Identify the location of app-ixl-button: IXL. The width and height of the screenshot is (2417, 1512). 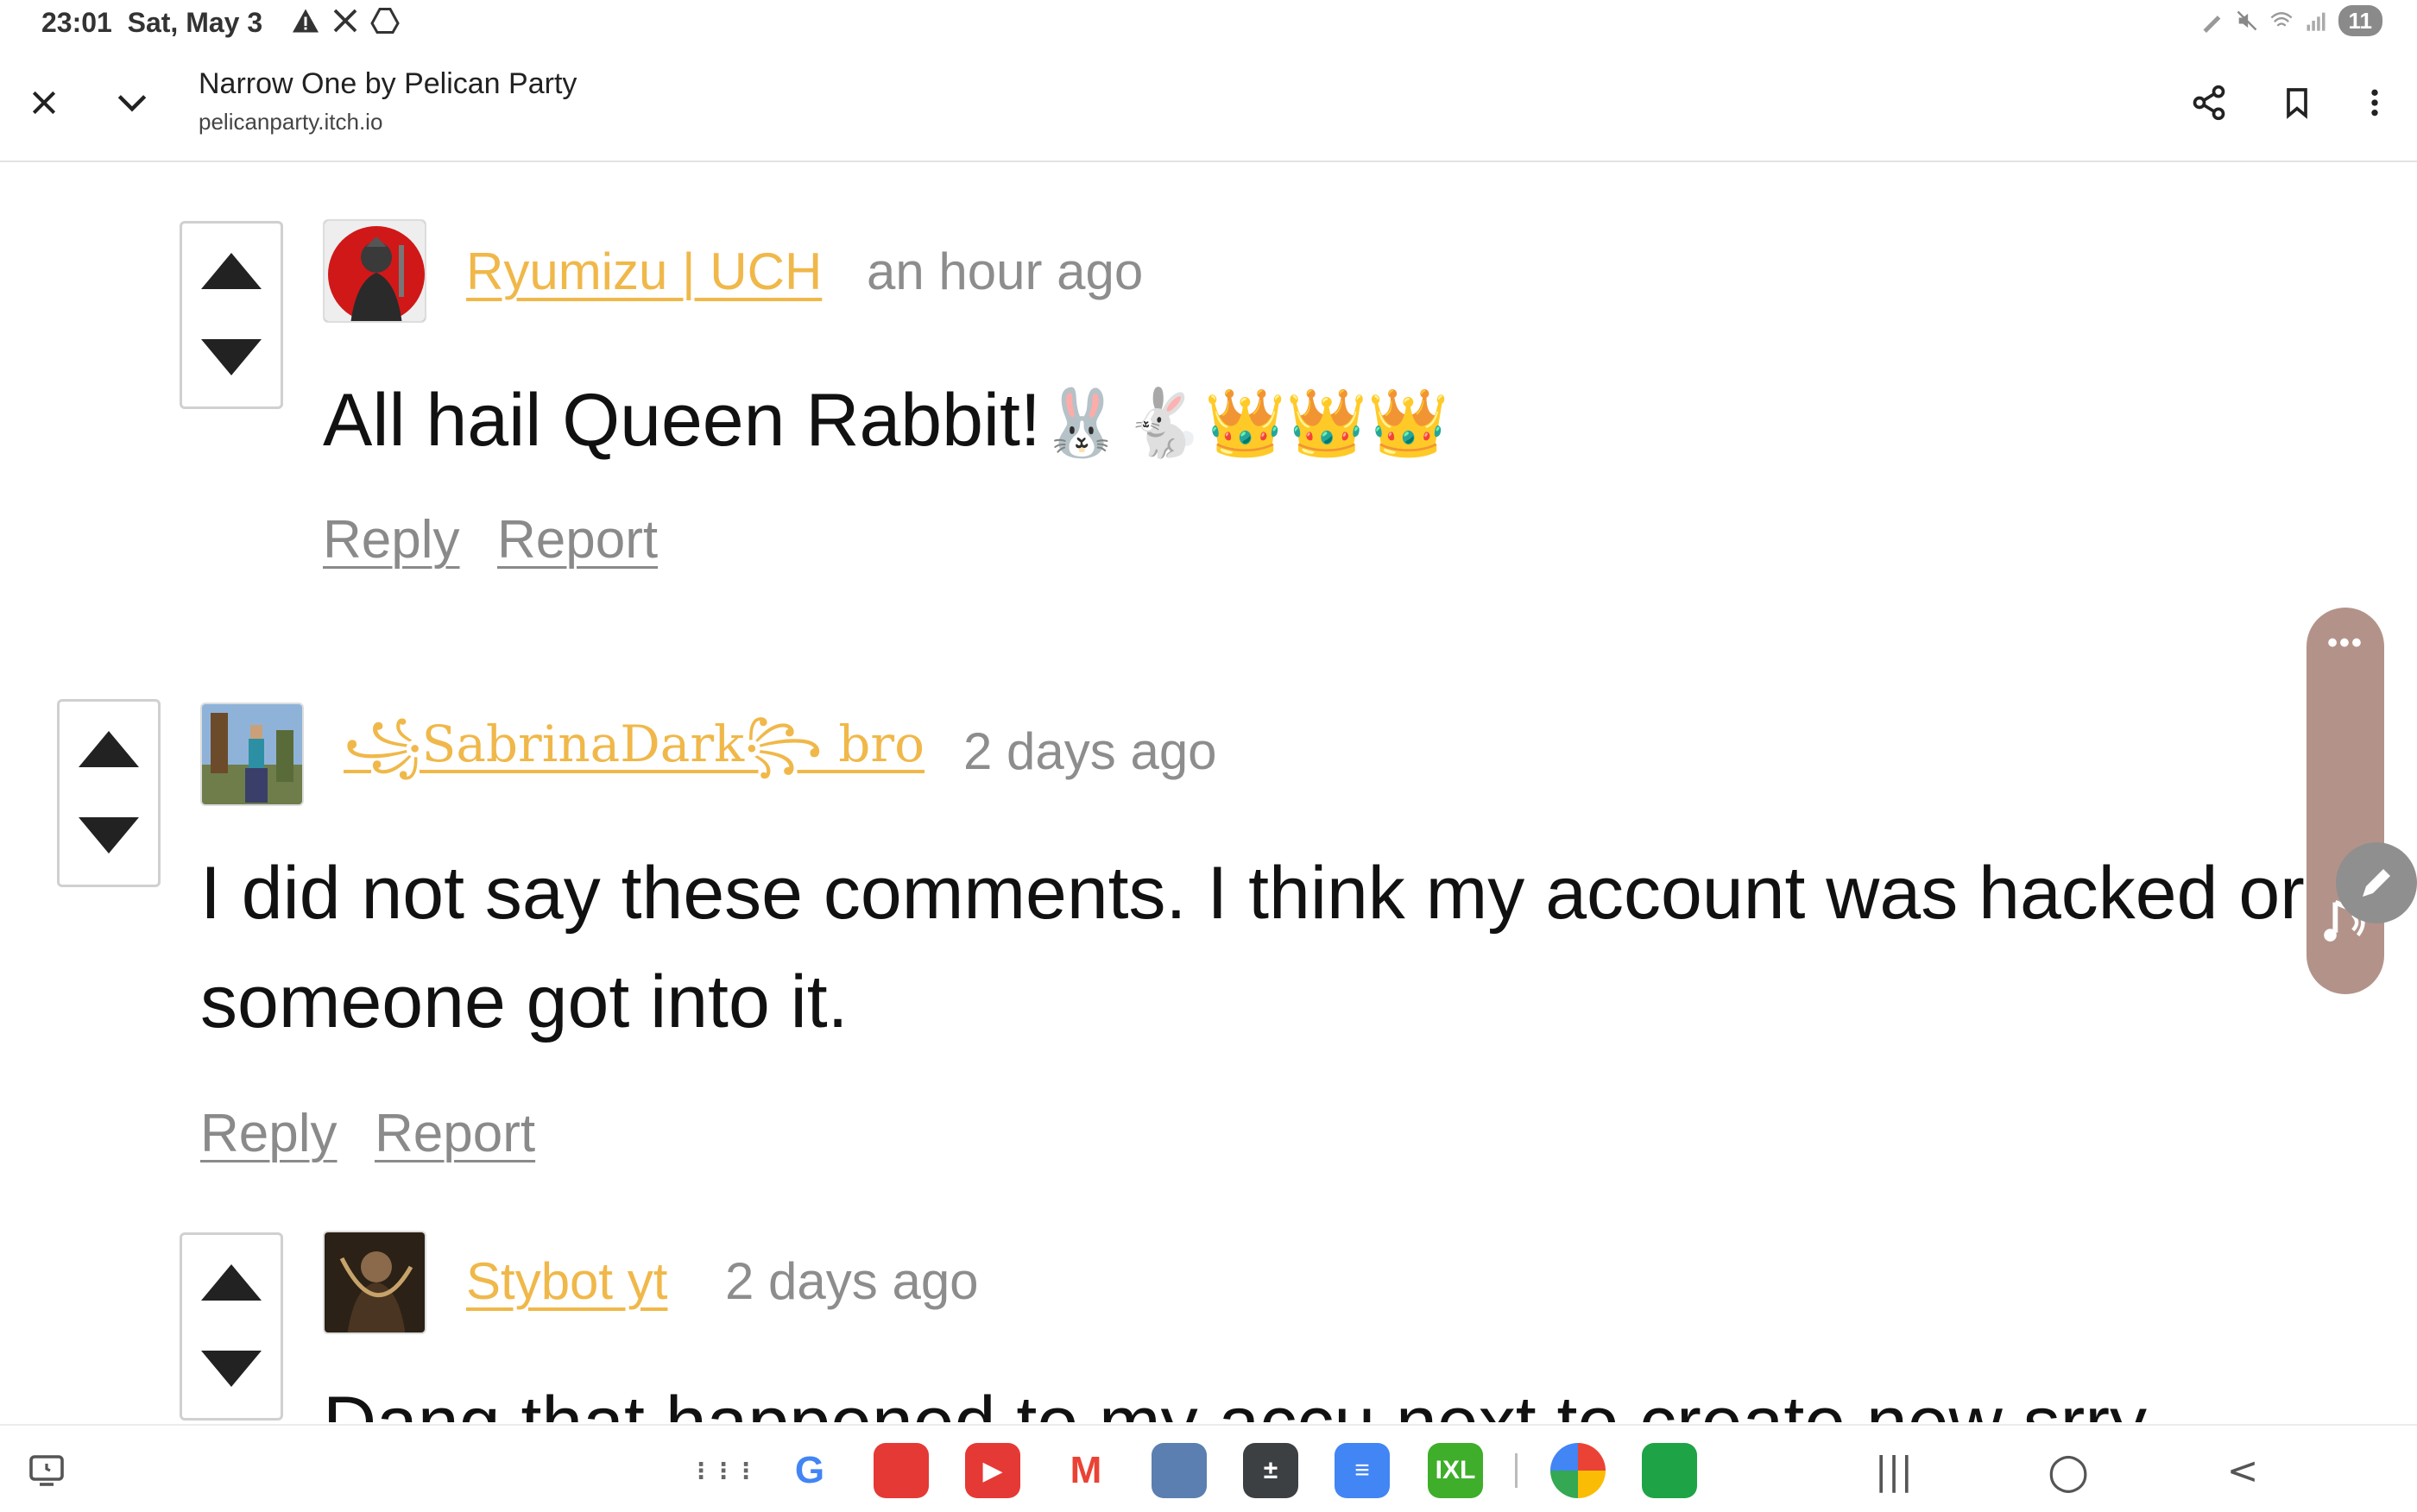
(1455, 1471).